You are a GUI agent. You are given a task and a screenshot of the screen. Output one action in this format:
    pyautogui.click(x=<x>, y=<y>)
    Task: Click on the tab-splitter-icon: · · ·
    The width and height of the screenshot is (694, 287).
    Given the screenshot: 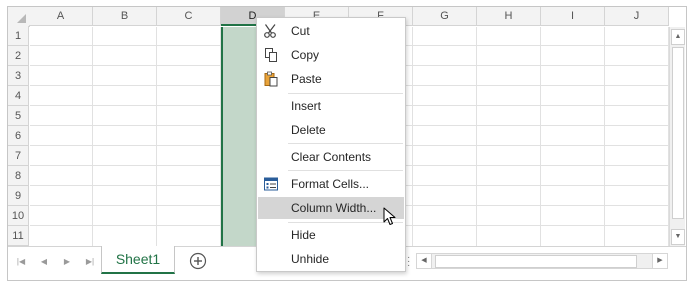 What is the action you would take?
    pyautogui.click(x=409, y=262)
    